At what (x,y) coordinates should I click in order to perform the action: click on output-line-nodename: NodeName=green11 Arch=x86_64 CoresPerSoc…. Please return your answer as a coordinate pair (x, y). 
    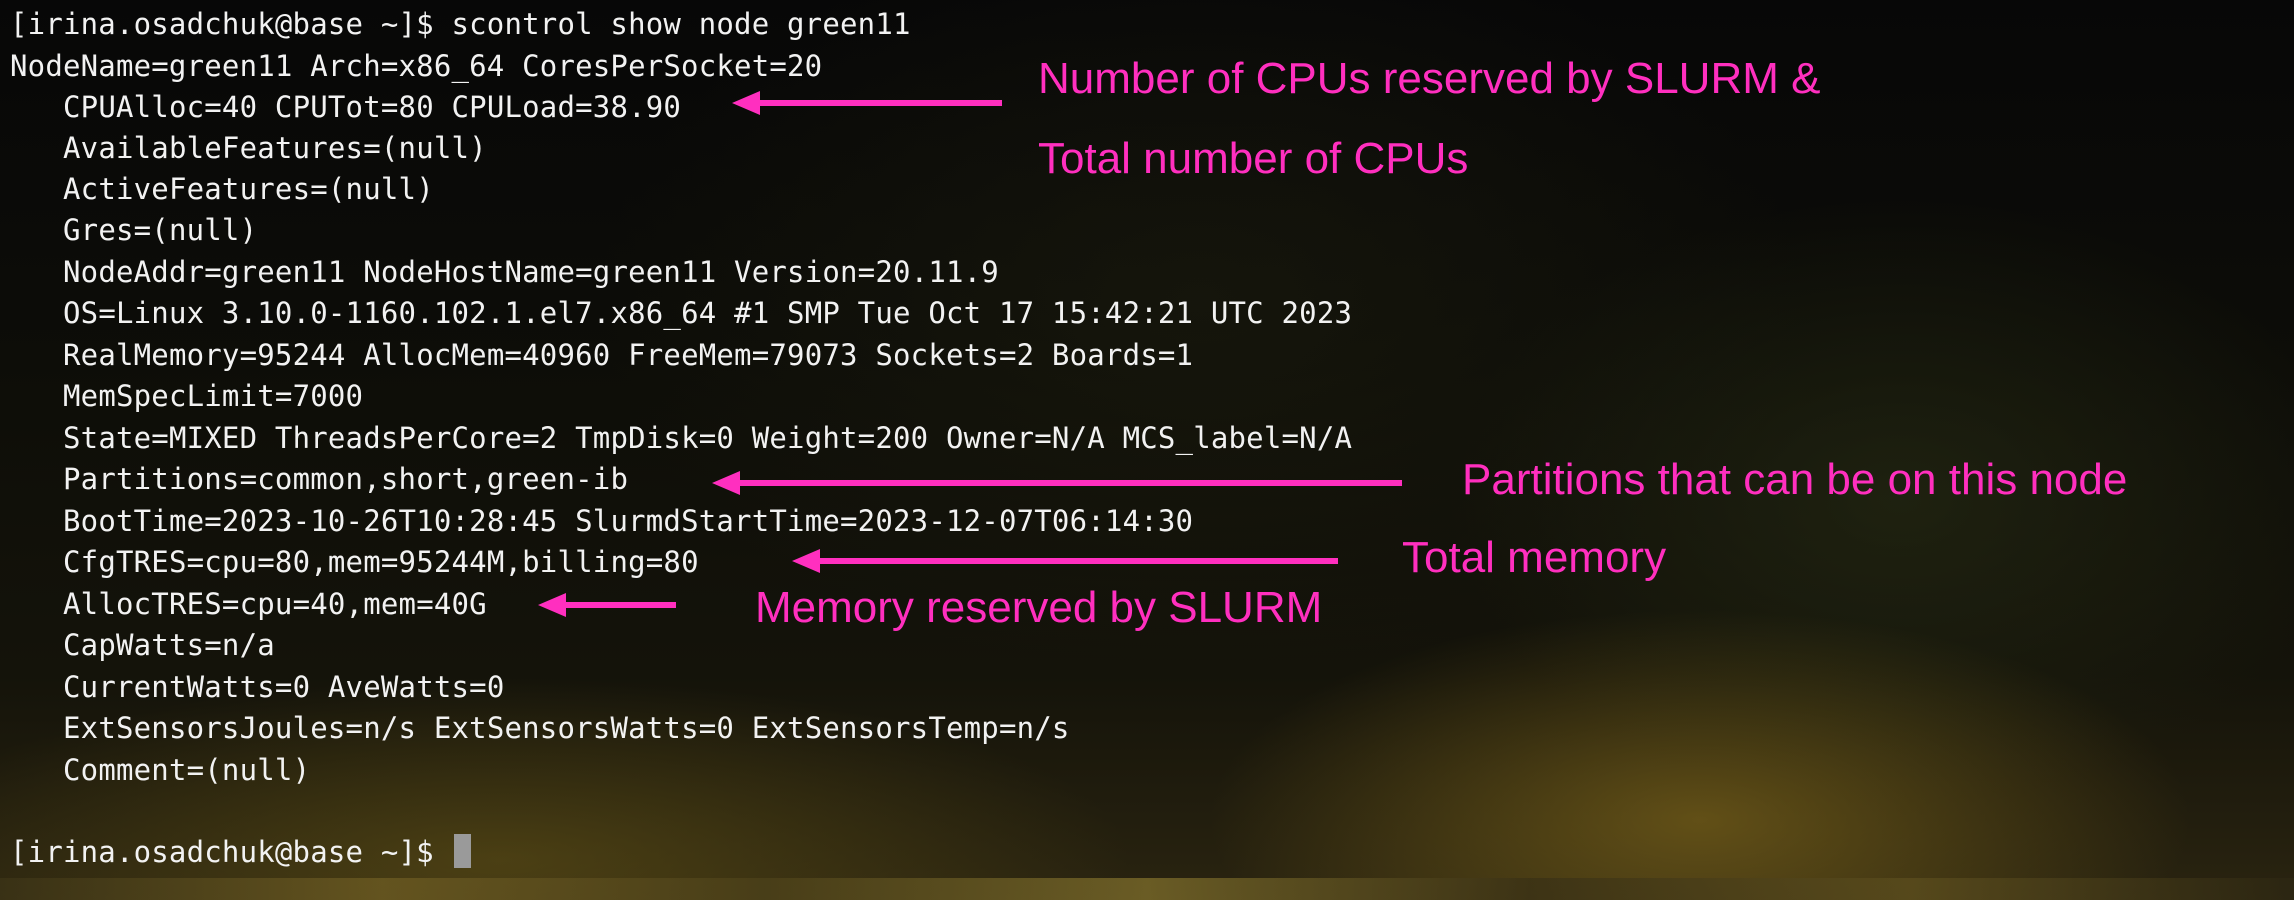
    Looking at the image, I should click on (416, 66).